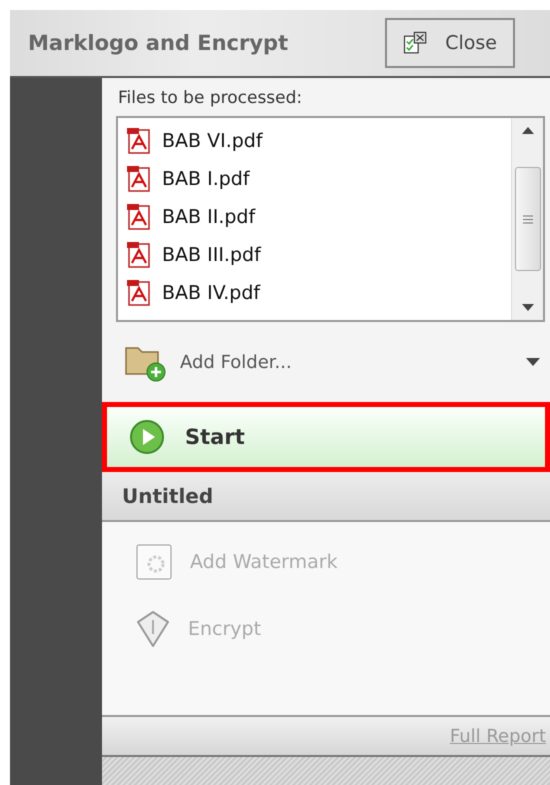 The image size is (550, 785). What do you see at coordinates (450, 43) in the screenshot?
I see `close-button: Close` at bounding box center [450, 43].